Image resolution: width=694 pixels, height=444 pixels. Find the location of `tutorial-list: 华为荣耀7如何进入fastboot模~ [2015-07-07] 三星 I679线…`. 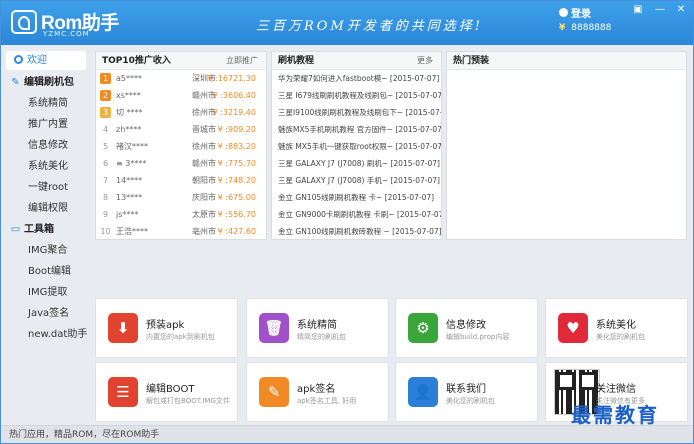

tutorial-list: 华为荣耀7如何进入fastboot模~ [2015-07-07] 三星 I679线… is located at coordinates (356, 155).